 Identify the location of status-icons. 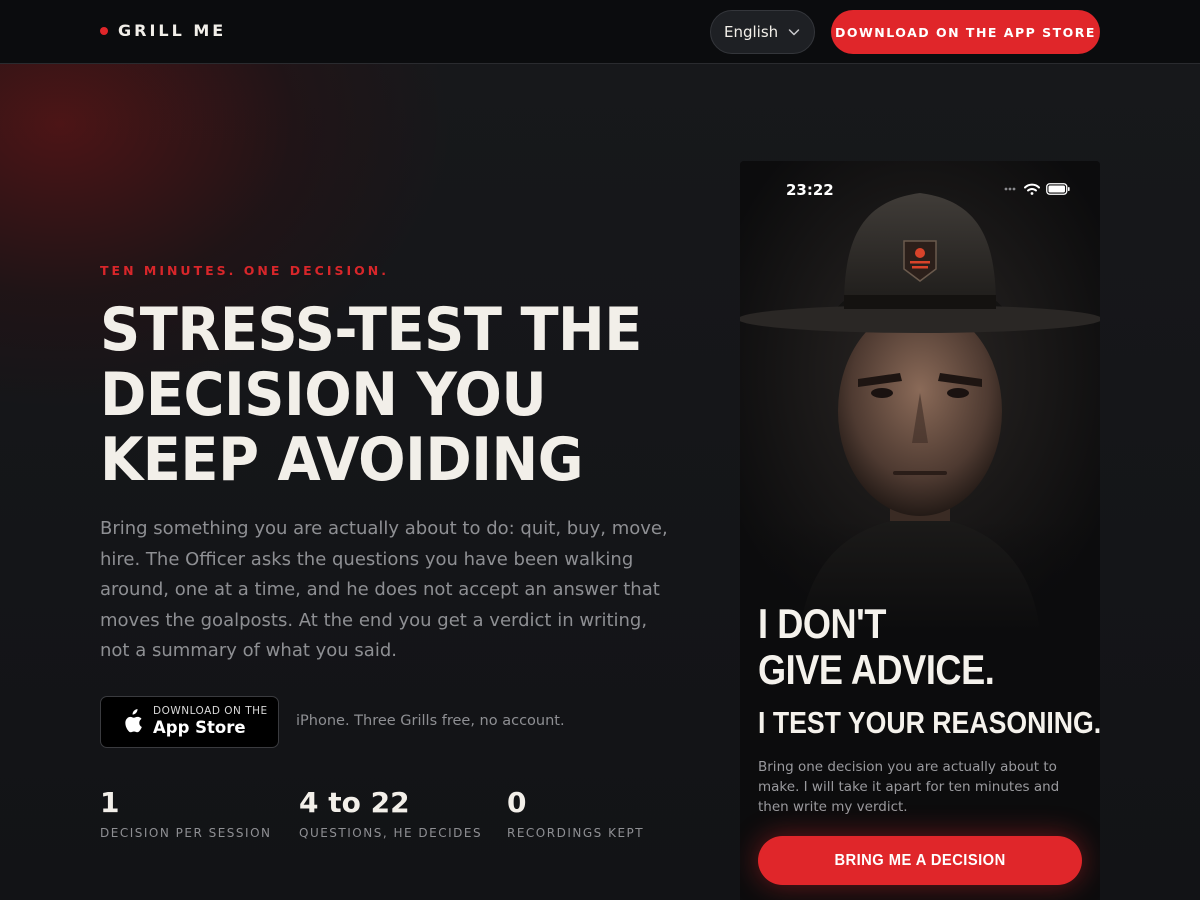
(1037, 189).